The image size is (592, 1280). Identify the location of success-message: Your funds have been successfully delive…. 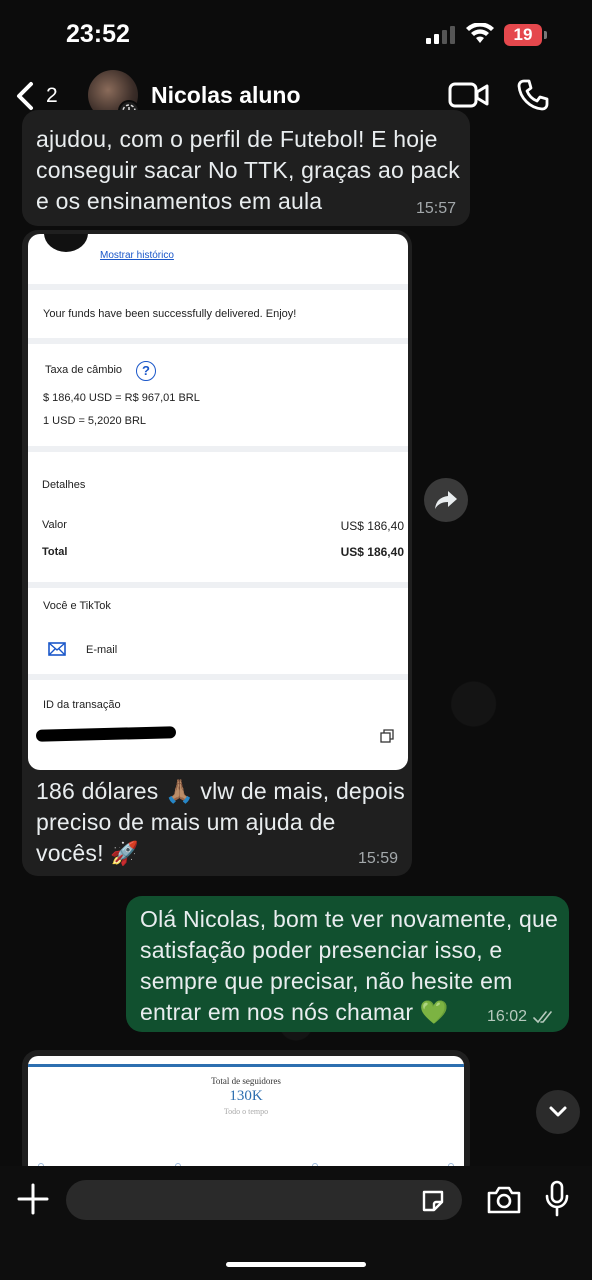
(170, 314).